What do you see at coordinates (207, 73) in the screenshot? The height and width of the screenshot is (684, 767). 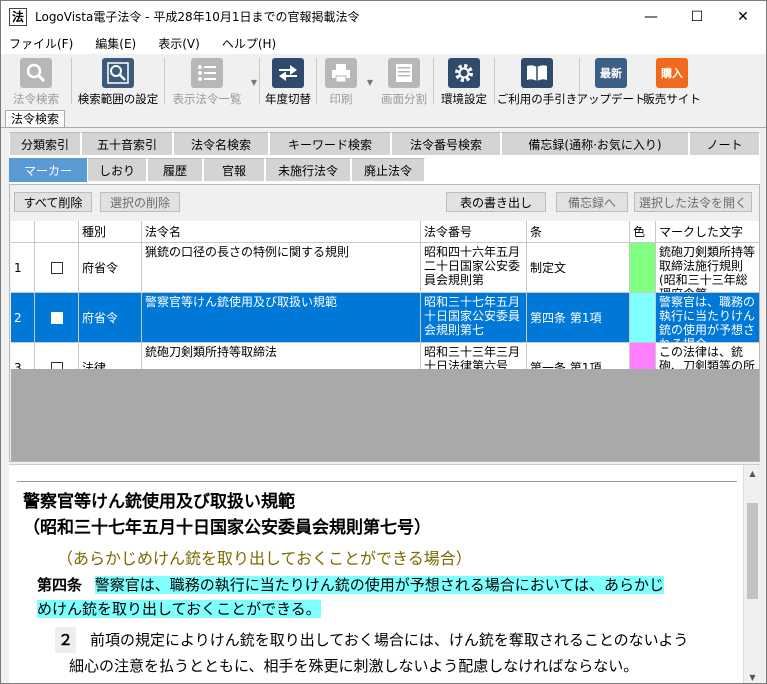 I see `list-icon` at bounding box center [207, 73].